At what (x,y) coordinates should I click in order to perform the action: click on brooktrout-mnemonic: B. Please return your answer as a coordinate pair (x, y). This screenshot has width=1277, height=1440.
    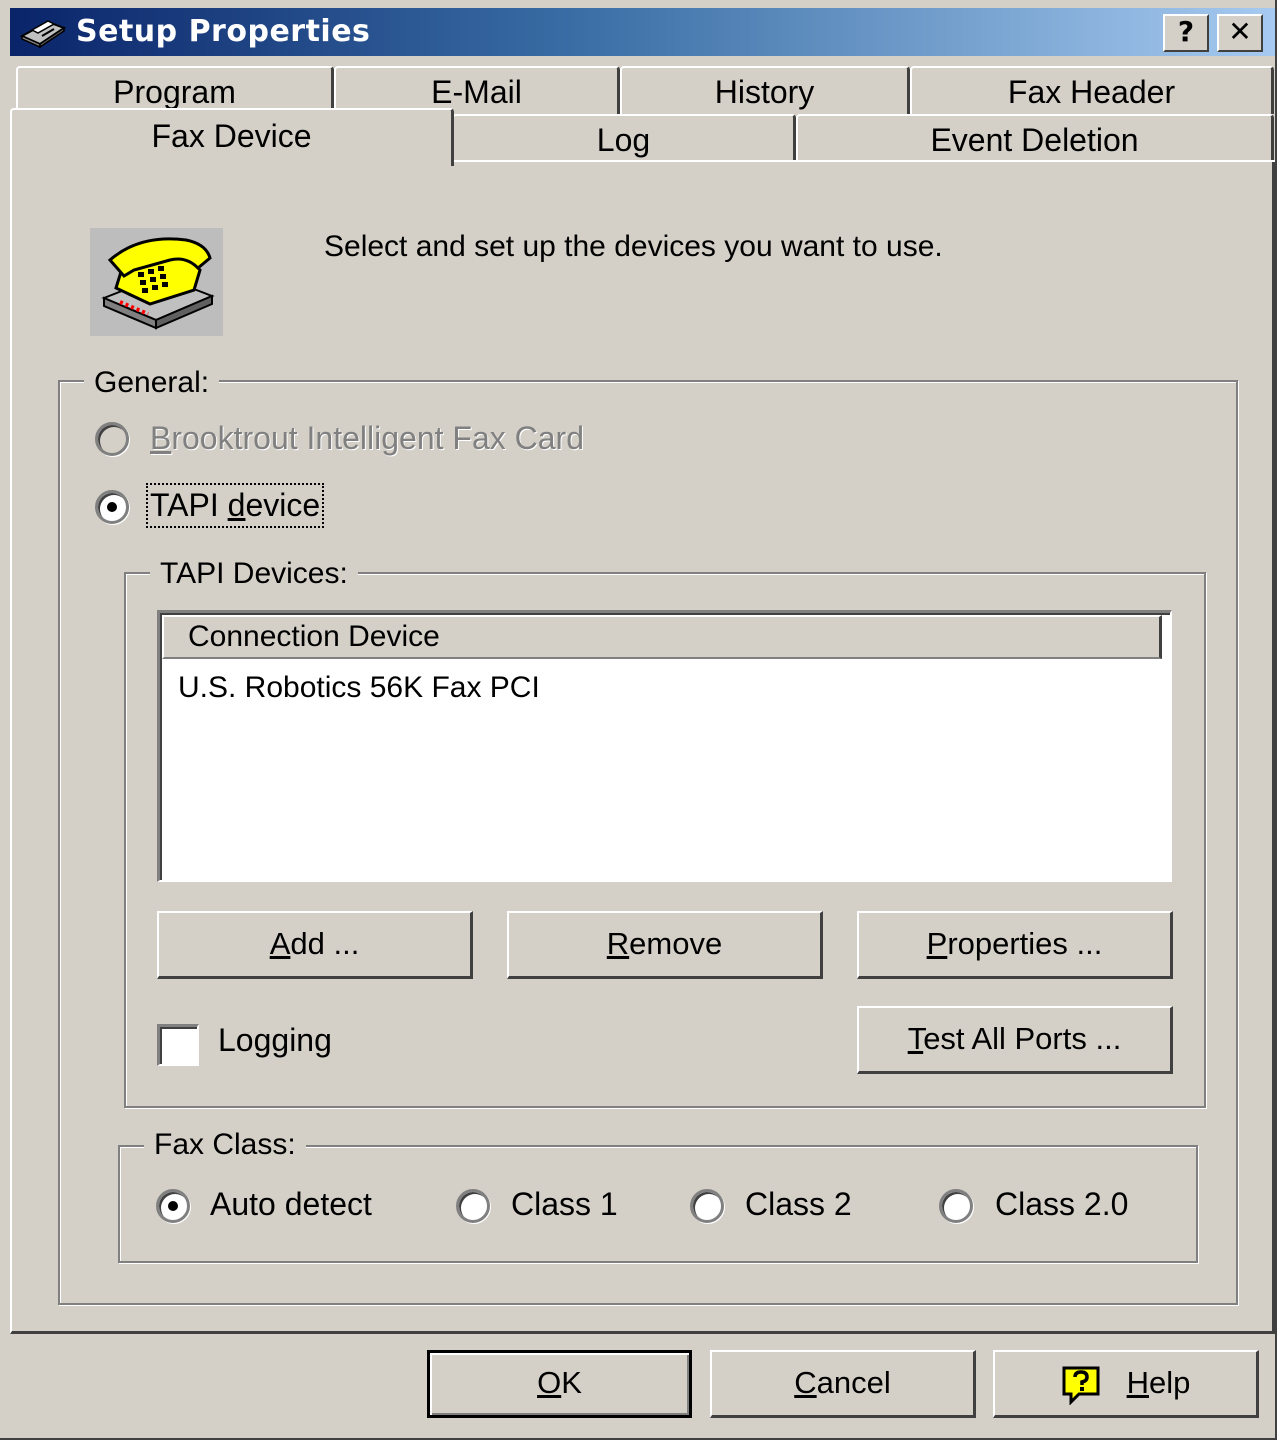
    Looking at the image, I should click on (161, 438).